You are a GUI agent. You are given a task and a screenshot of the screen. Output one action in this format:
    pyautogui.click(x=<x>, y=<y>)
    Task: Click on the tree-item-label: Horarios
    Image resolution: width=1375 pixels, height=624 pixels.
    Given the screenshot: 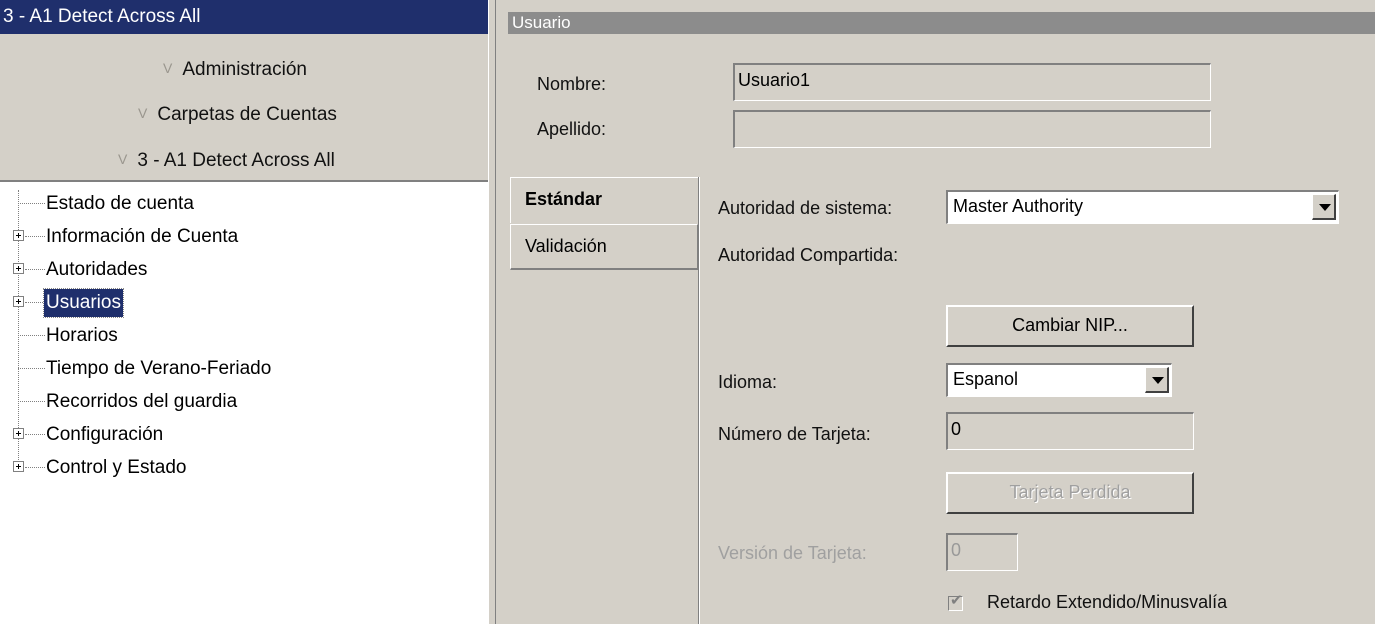 What is the action you would take?
    pyautogui.click(x=82, y=335)
    